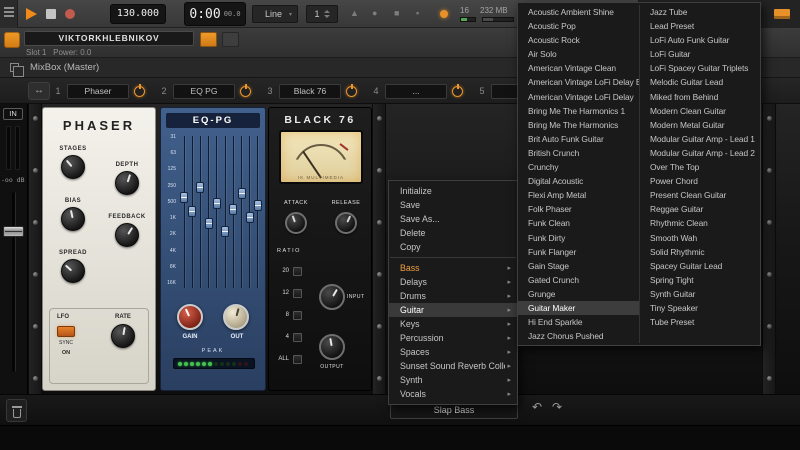 This screenshot has width=800, height=450. Describe the element at coordinates (17, 70) in the screenshot. I see `window-detach-icon` at that location.